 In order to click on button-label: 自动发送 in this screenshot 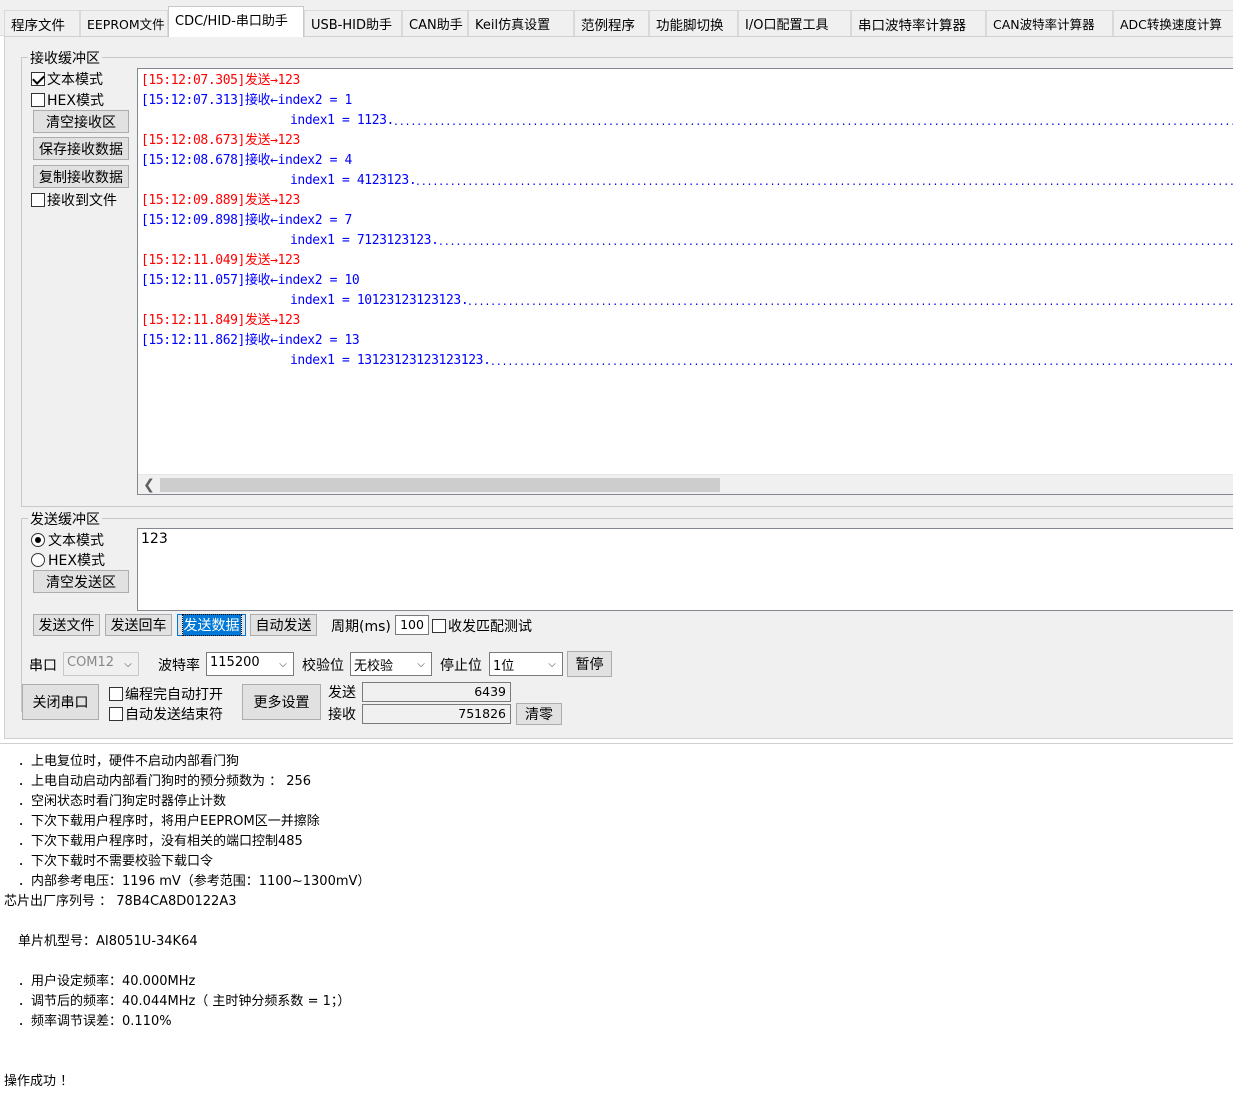, I will do `click(283, 626)`.